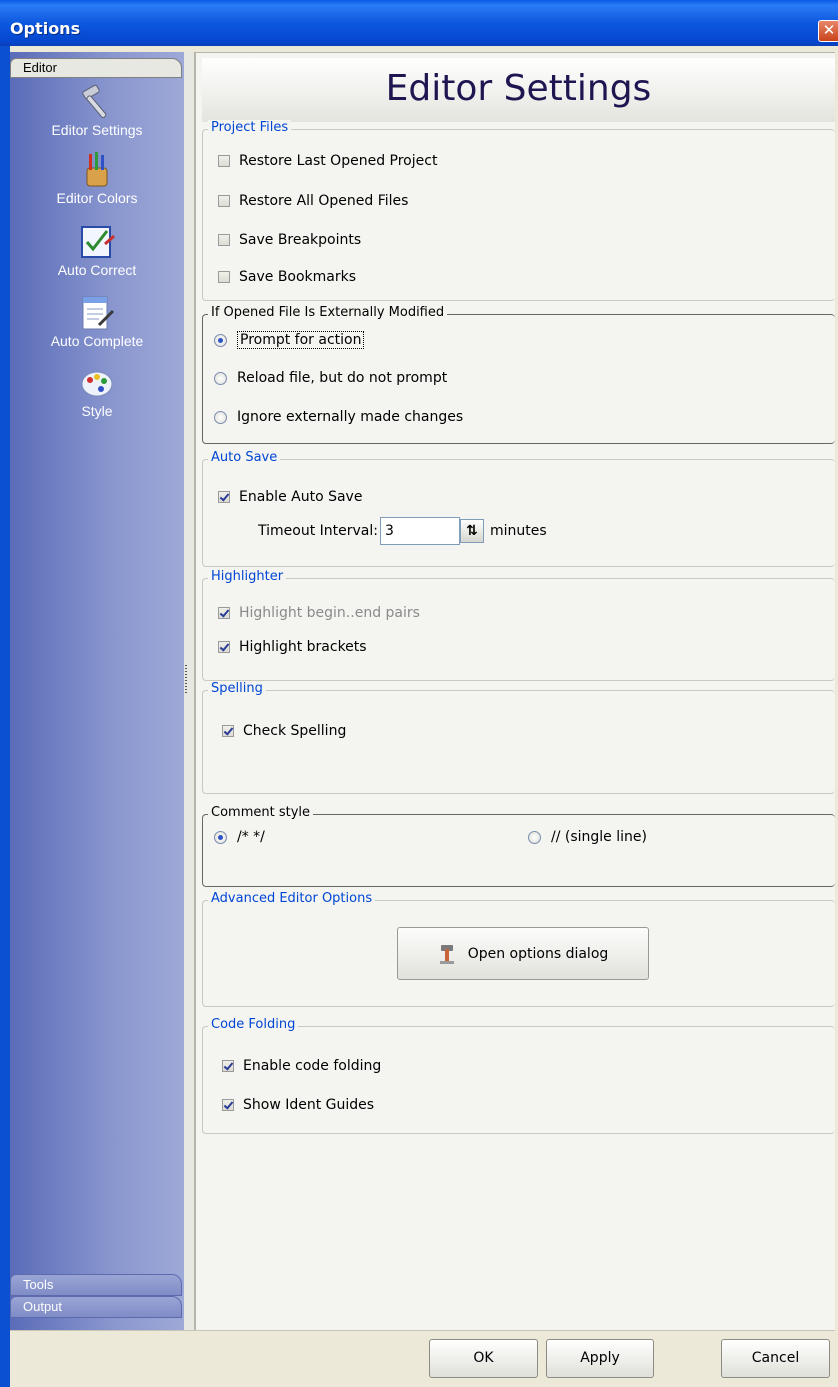 Image resolution: width=838 pixels, height=1387 pixels. I want to click on splitter-grip, so click(186, 679).